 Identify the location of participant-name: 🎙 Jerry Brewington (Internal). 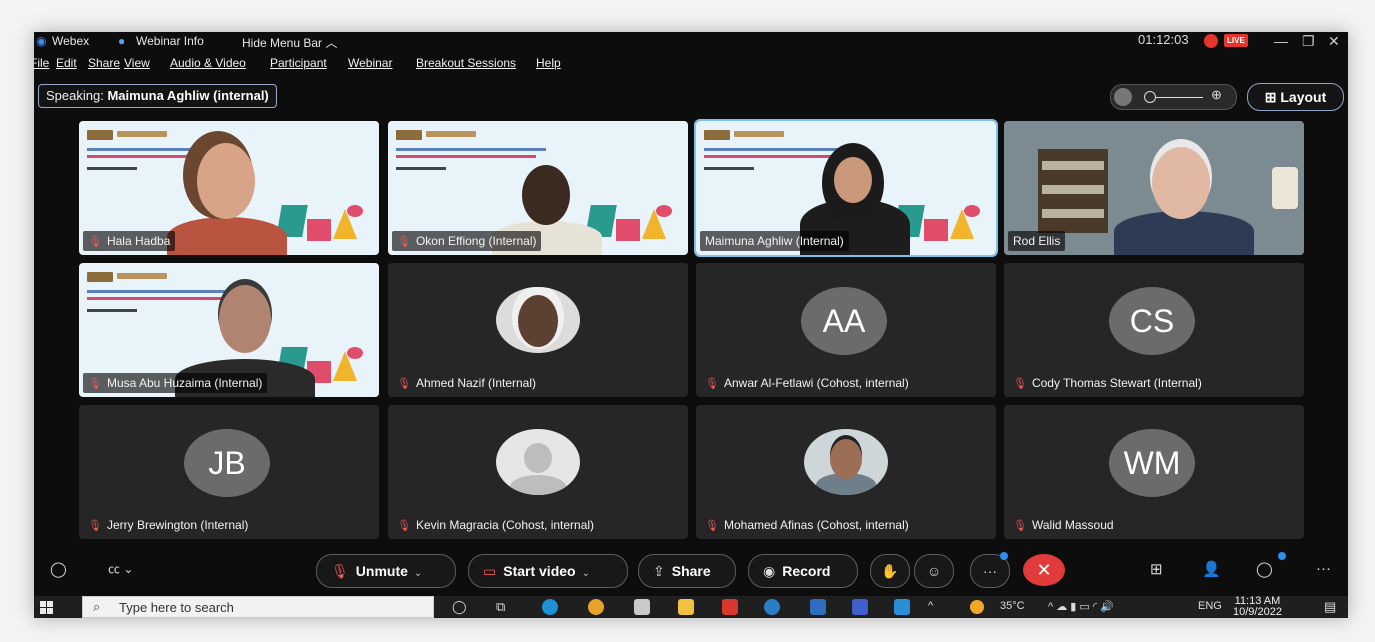
(168, 525).